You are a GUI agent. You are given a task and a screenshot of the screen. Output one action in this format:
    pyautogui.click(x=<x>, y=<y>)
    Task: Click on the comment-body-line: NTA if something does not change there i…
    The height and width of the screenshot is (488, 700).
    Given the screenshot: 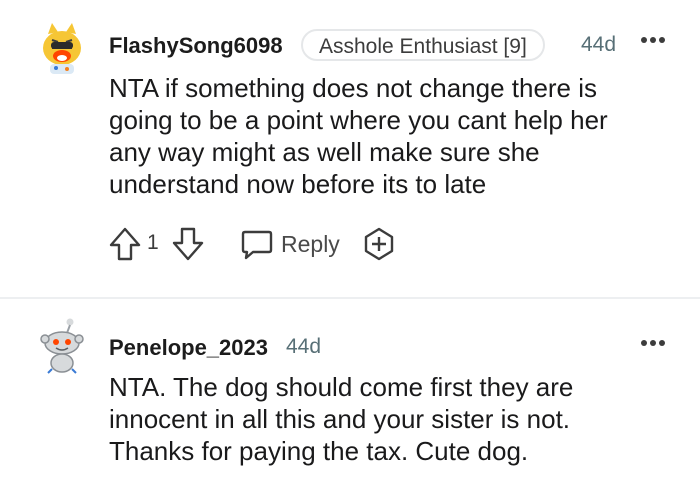 What is the action you would take?
    pyautogui.click(x=353, y=88)
    